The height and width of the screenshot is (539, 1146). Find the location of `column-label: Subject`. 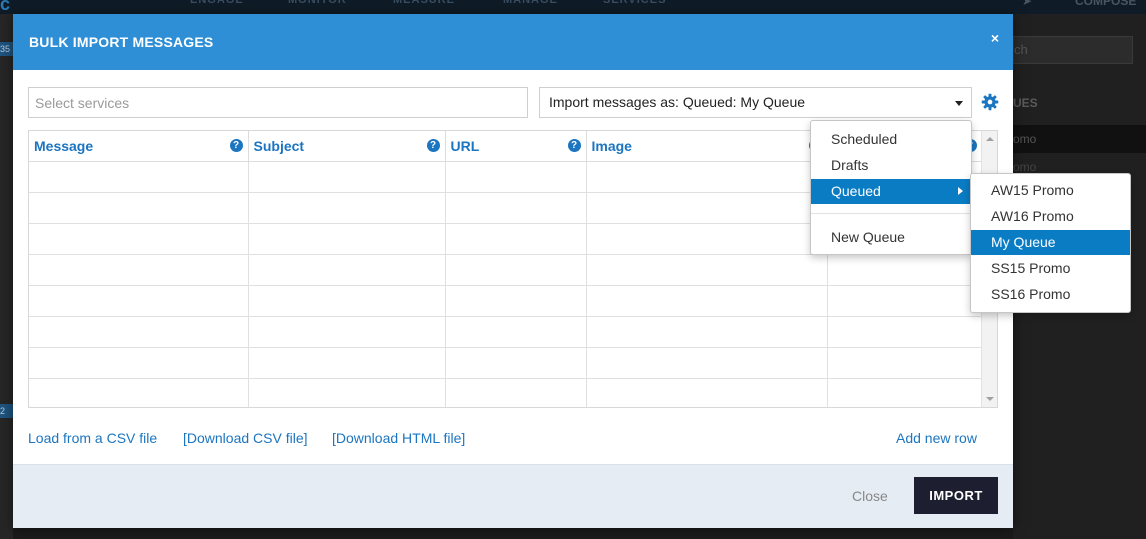

column-label: Subject is located at coordinates (279, 145).